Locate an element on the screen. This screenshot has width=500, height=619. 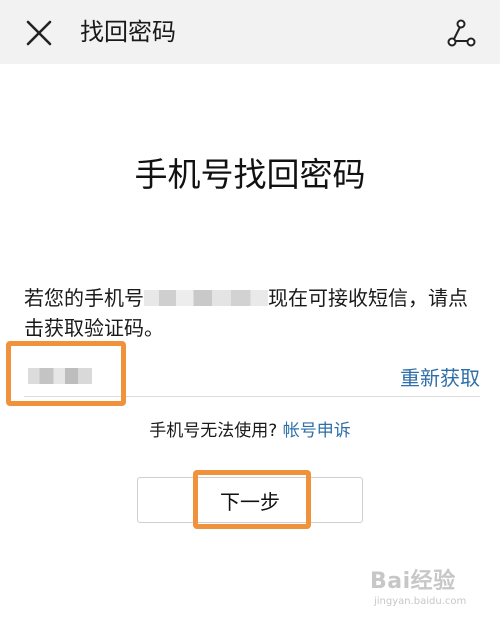
resend-code-link: 重新获取 is located at coordinates (430, 378).